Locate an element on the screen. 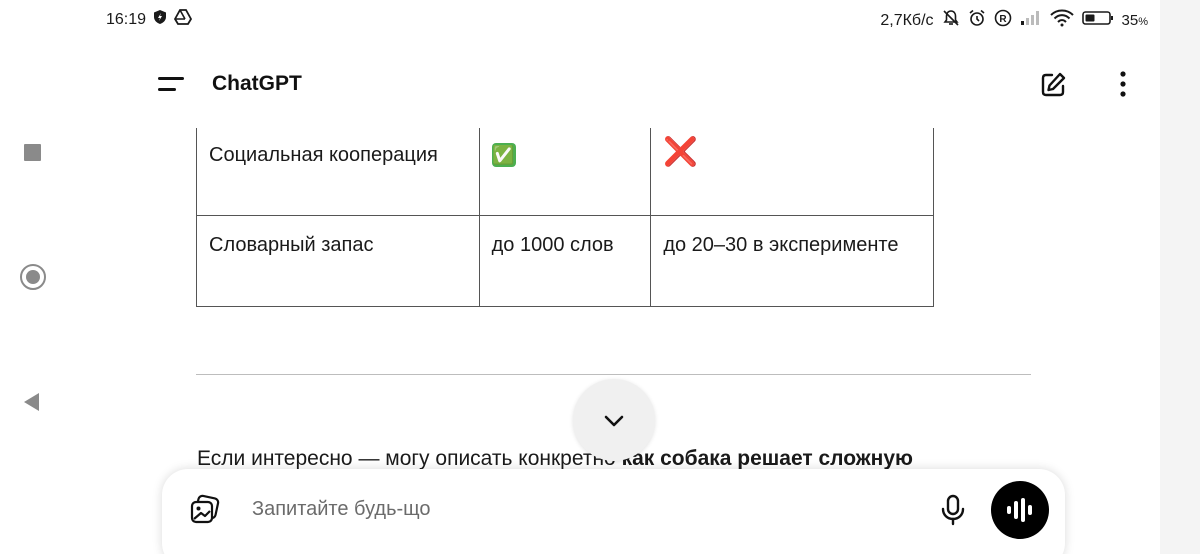 The width and height of the screenshot is (1200, 554). edit-icon is located at coordinates (1053, 85).